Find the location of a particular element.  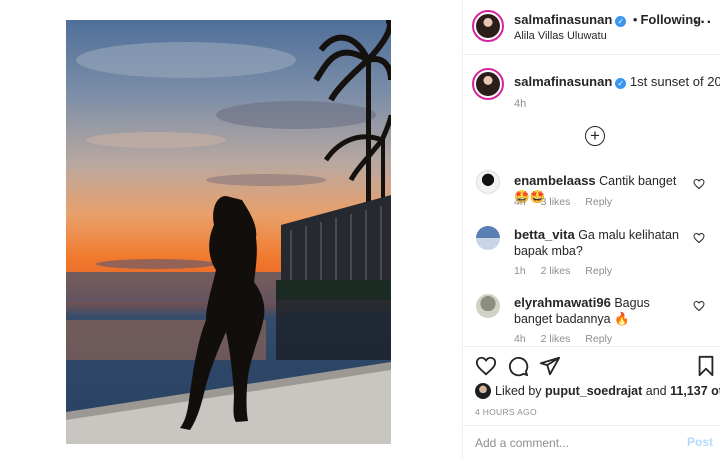

add-comment-bar: Post is located at coordinates (591, 441).